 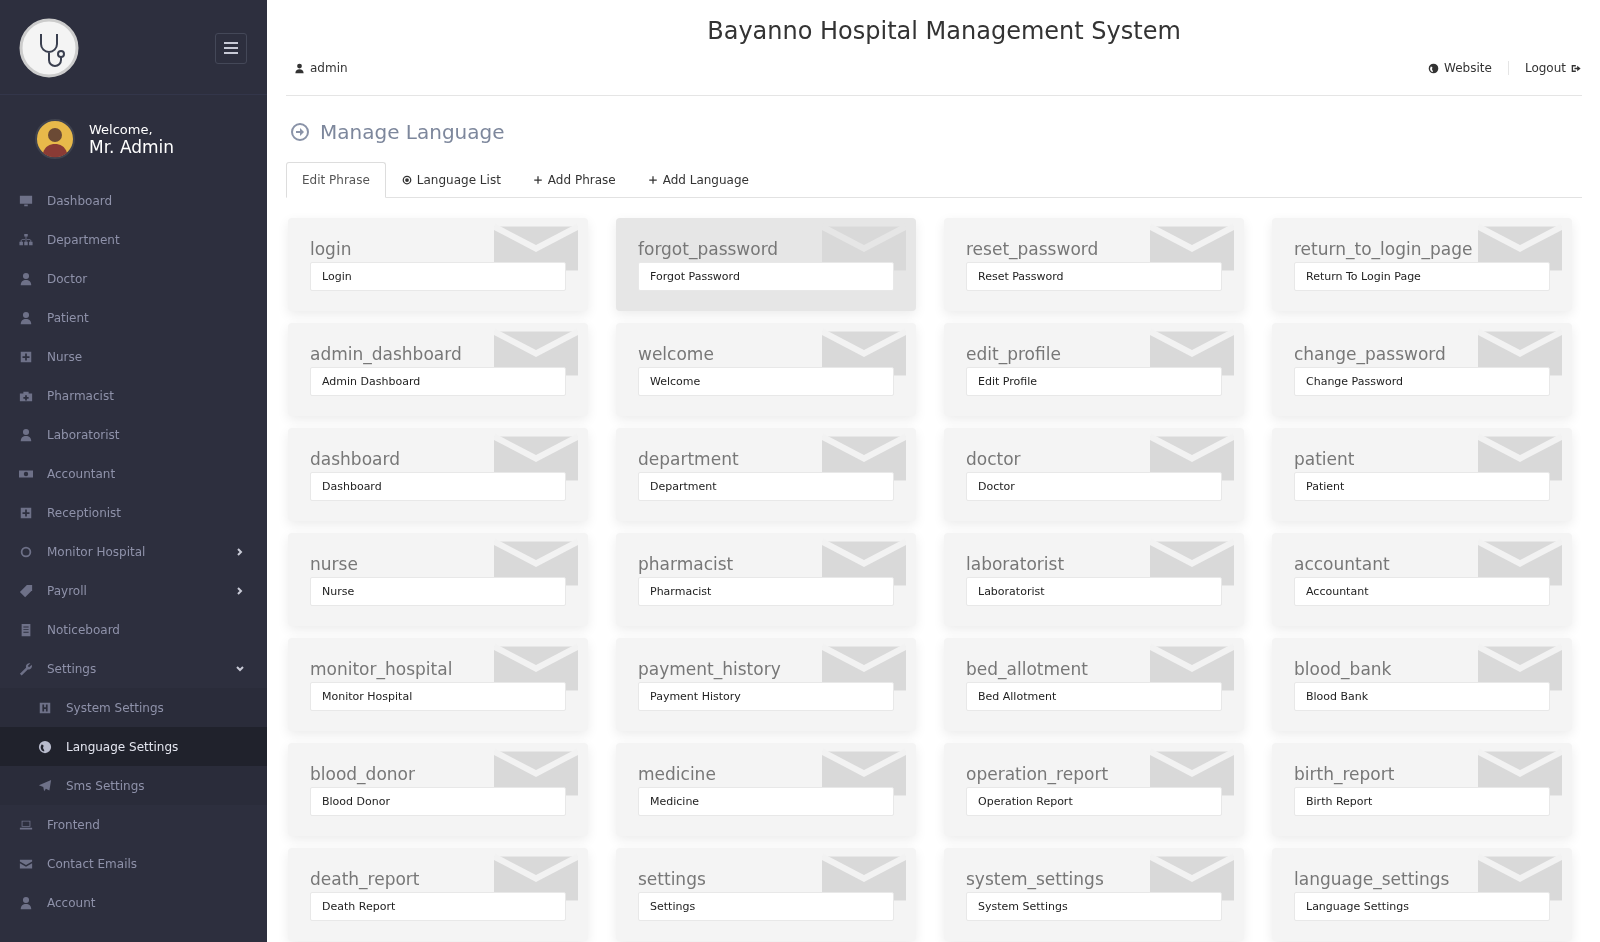 I want to click on page-title: Manage Language, so click(x=412, y=132).